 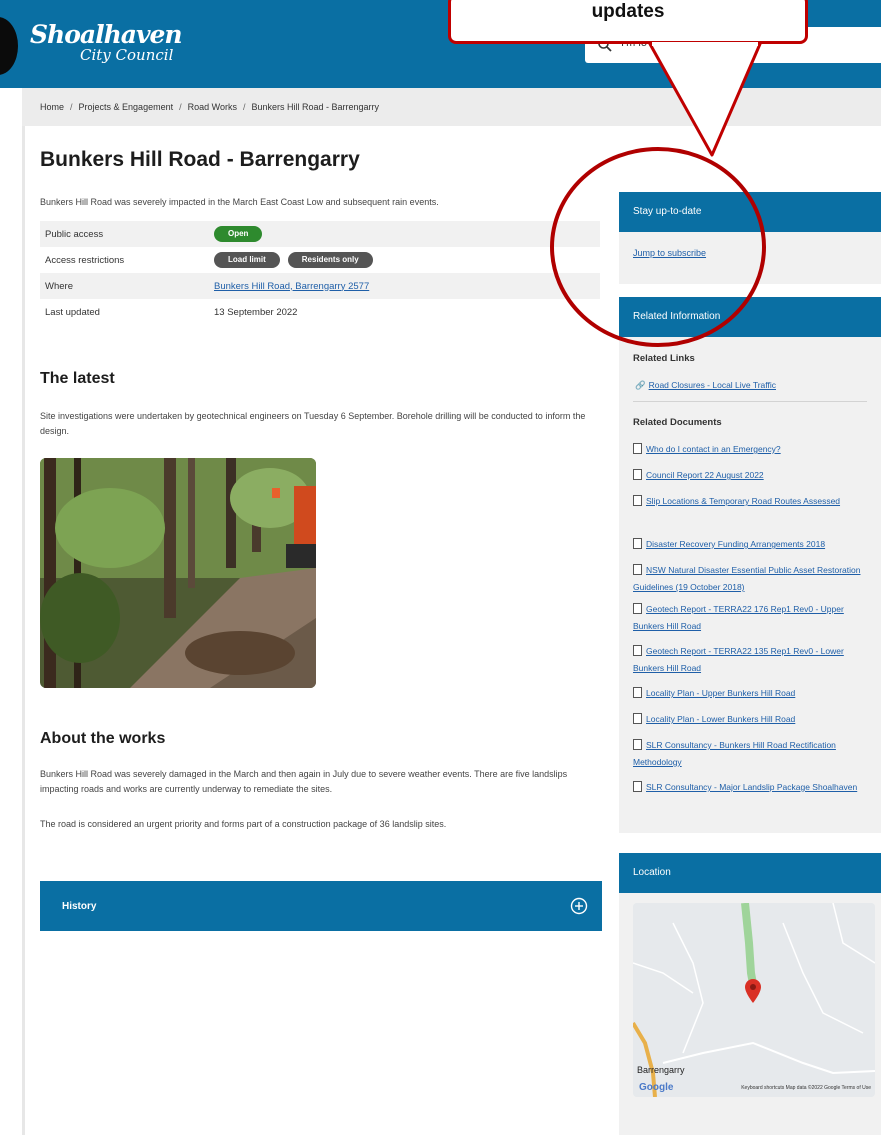 I want to click on related-link-road-closures: 🔗 Road Closures - Local Live Traffic, so click(x=755, y=385).